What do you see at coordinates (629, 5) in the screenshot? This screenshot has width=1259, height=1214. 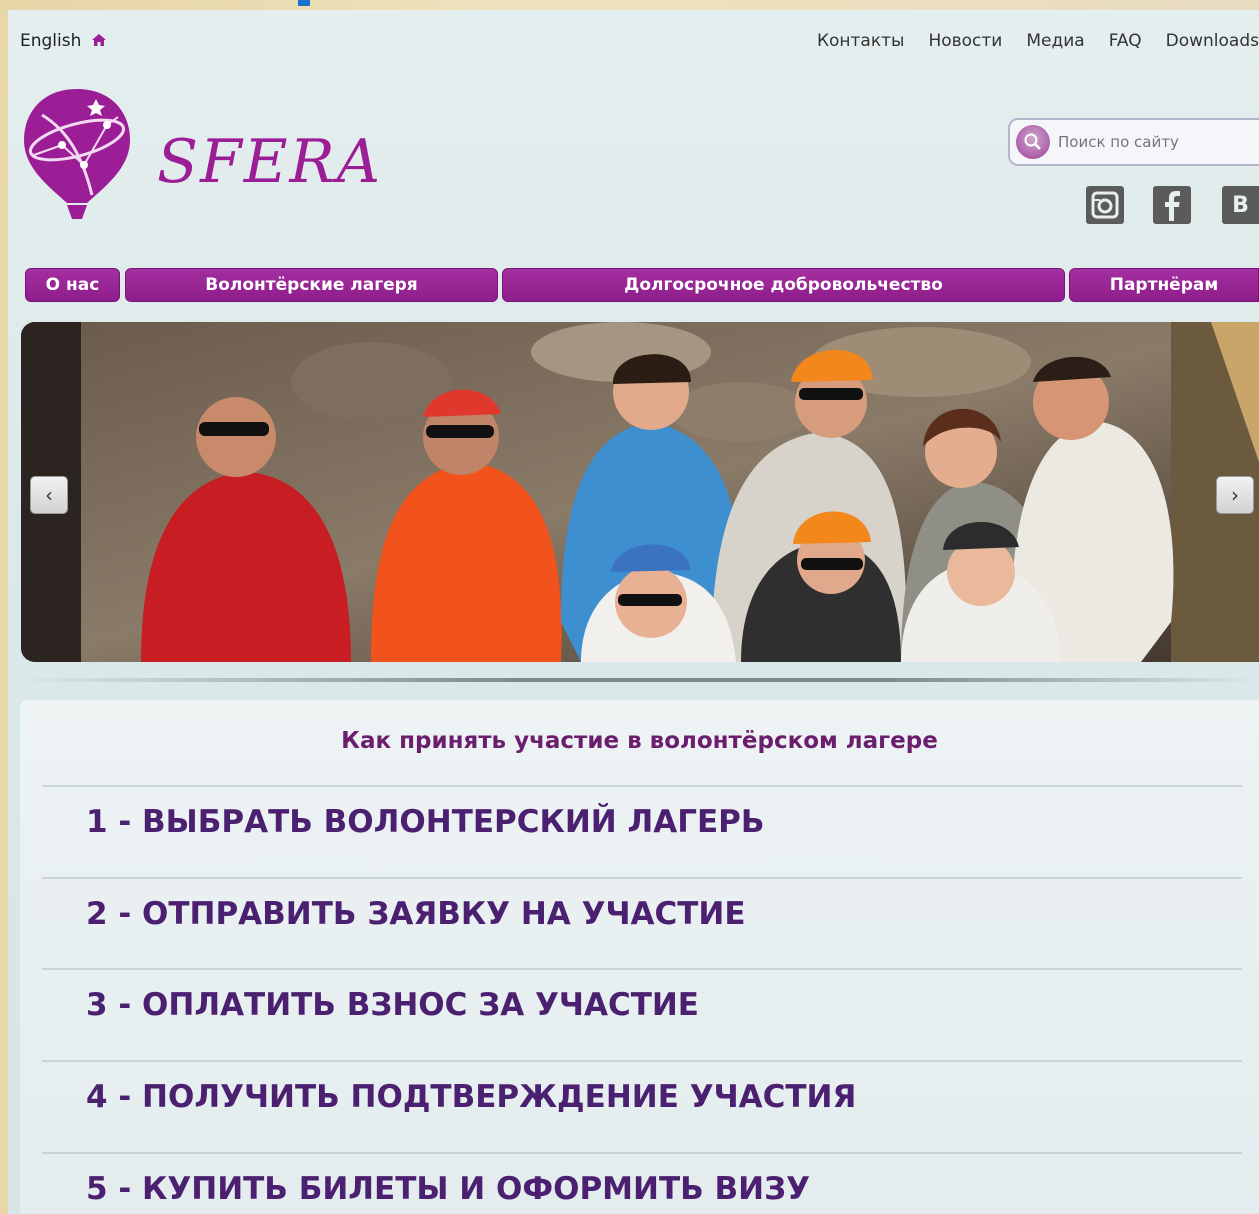 I see `browser-top-strip` at bounding box center [629, 5].